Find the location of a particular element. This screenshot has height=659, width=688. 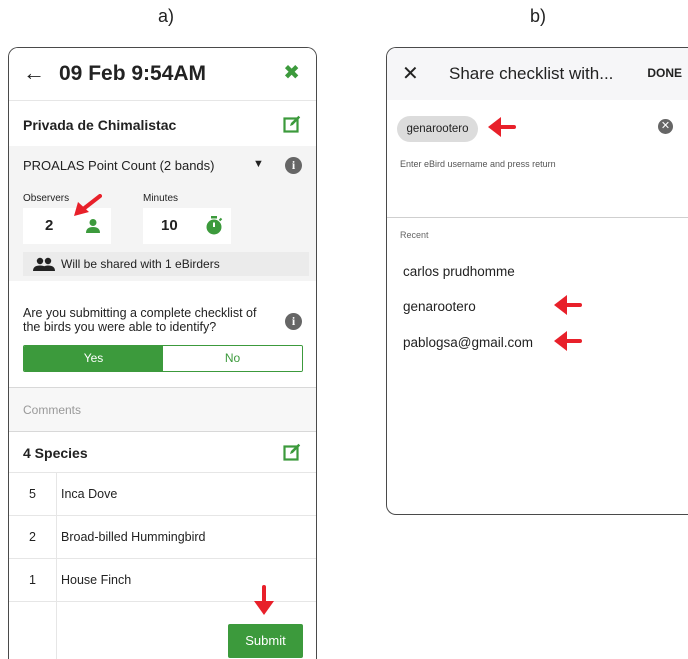

close-icon: ✖ is located at coordinates (291, 72).